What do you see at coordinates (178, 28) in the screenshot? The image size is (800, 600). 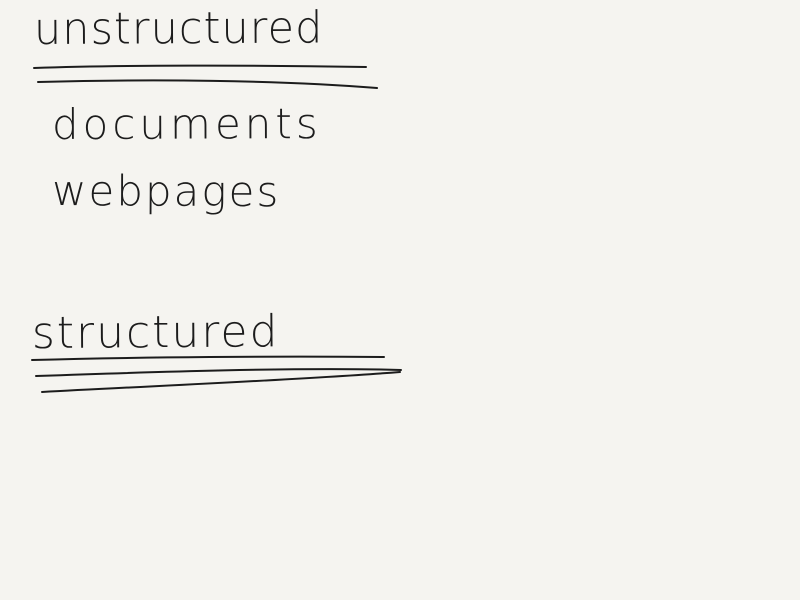 I see `heading-unstructured: unstructured` at bounding box center [178, 28].